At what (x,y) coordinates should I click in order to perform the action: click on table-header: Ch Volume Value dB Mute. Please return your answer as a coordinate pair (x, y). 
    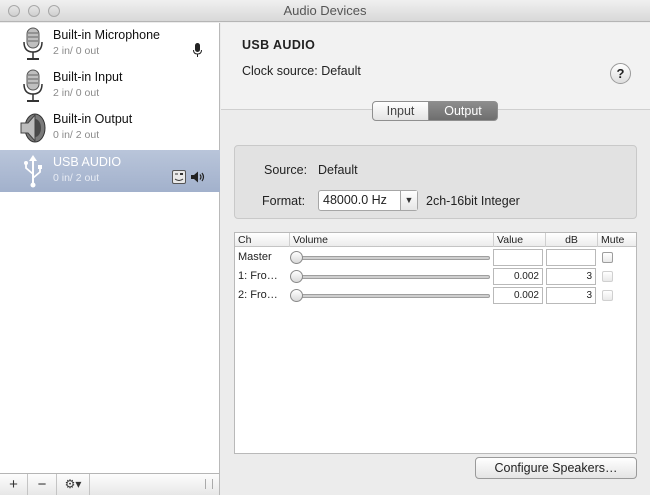
    Looking at the image, I should click on (435, 240).